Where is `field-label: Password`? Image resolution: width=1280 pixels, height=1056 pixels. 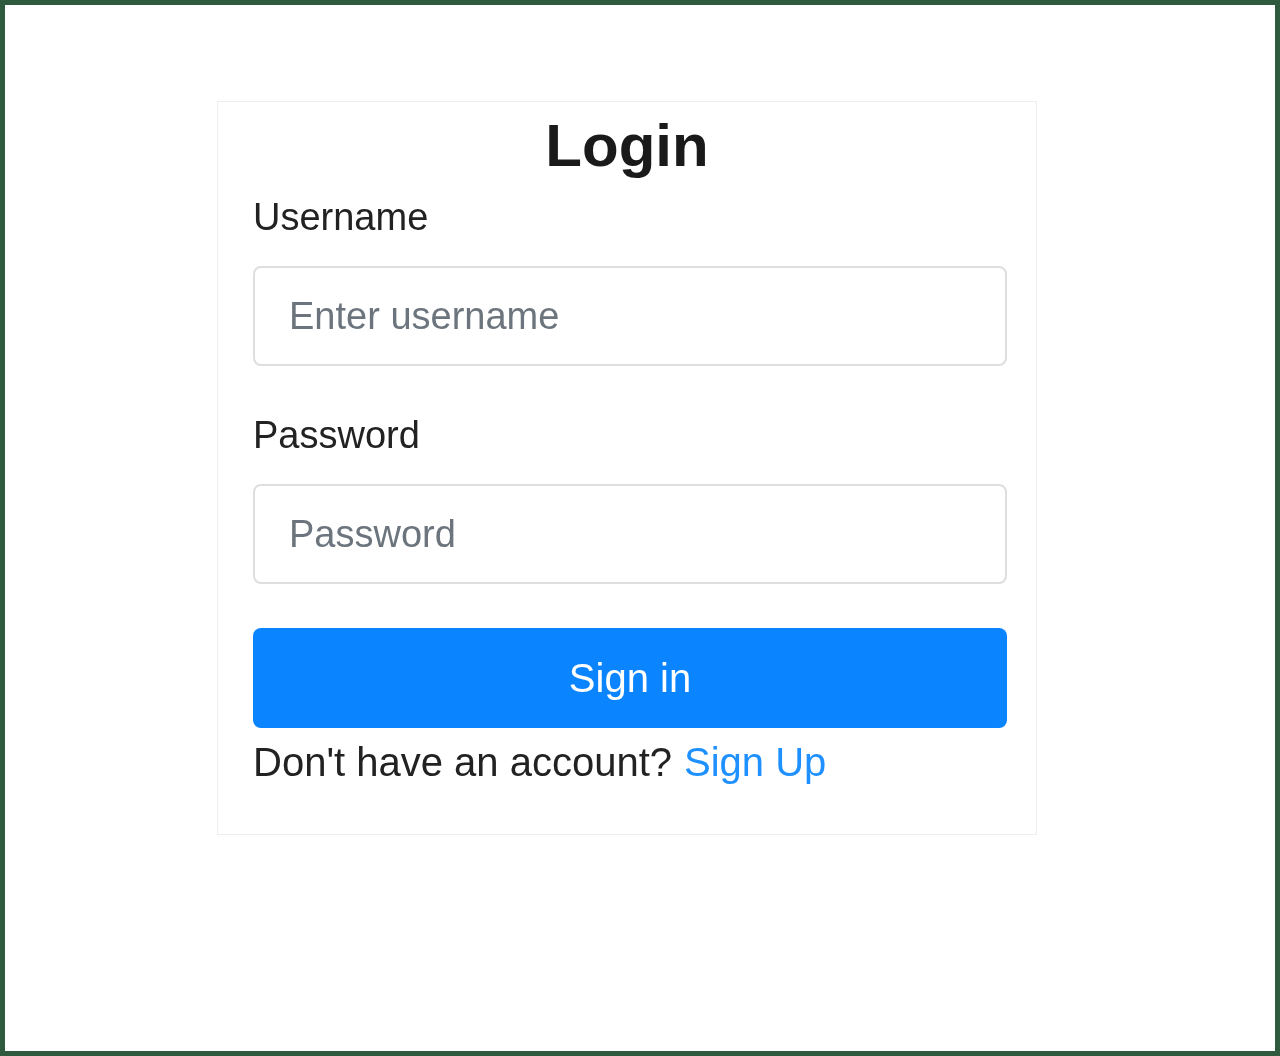 field-label: Password is located at coordinates (336, 435).